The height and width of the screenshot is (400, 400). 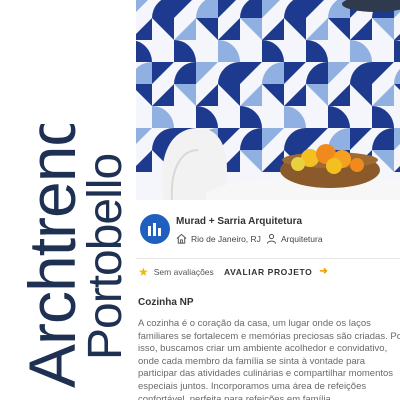 What do you see at coordinates (105, 256) in the screenshot?
I see `brand-subtitle: Portobello` at bounding box center [105, 256].